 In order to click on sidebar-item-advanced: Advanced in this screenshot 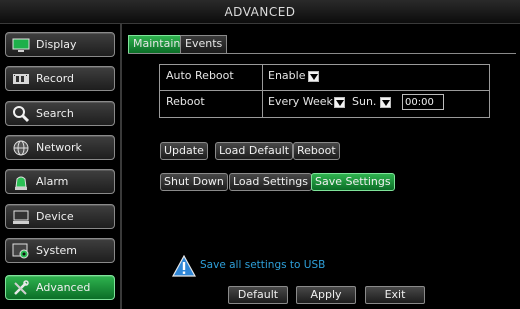, I will do `click(60, 287)`.